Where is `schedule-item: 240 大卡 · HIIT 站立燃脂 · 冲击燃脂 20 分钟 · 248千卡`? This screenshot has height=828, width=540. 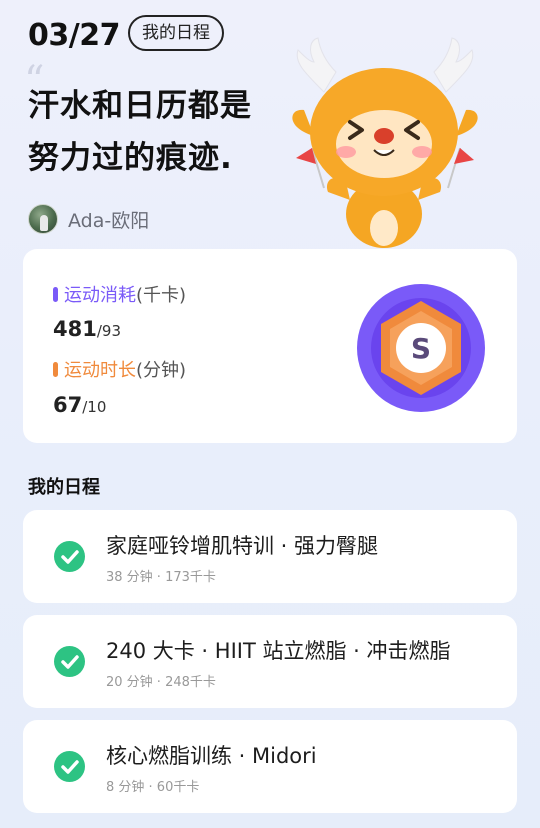
schedule-item: 240 大卡 · HIIT 站立燃脂 · 冲击燃脂 20 分钟 · 248千卡 is located at coordinates (270, 661).